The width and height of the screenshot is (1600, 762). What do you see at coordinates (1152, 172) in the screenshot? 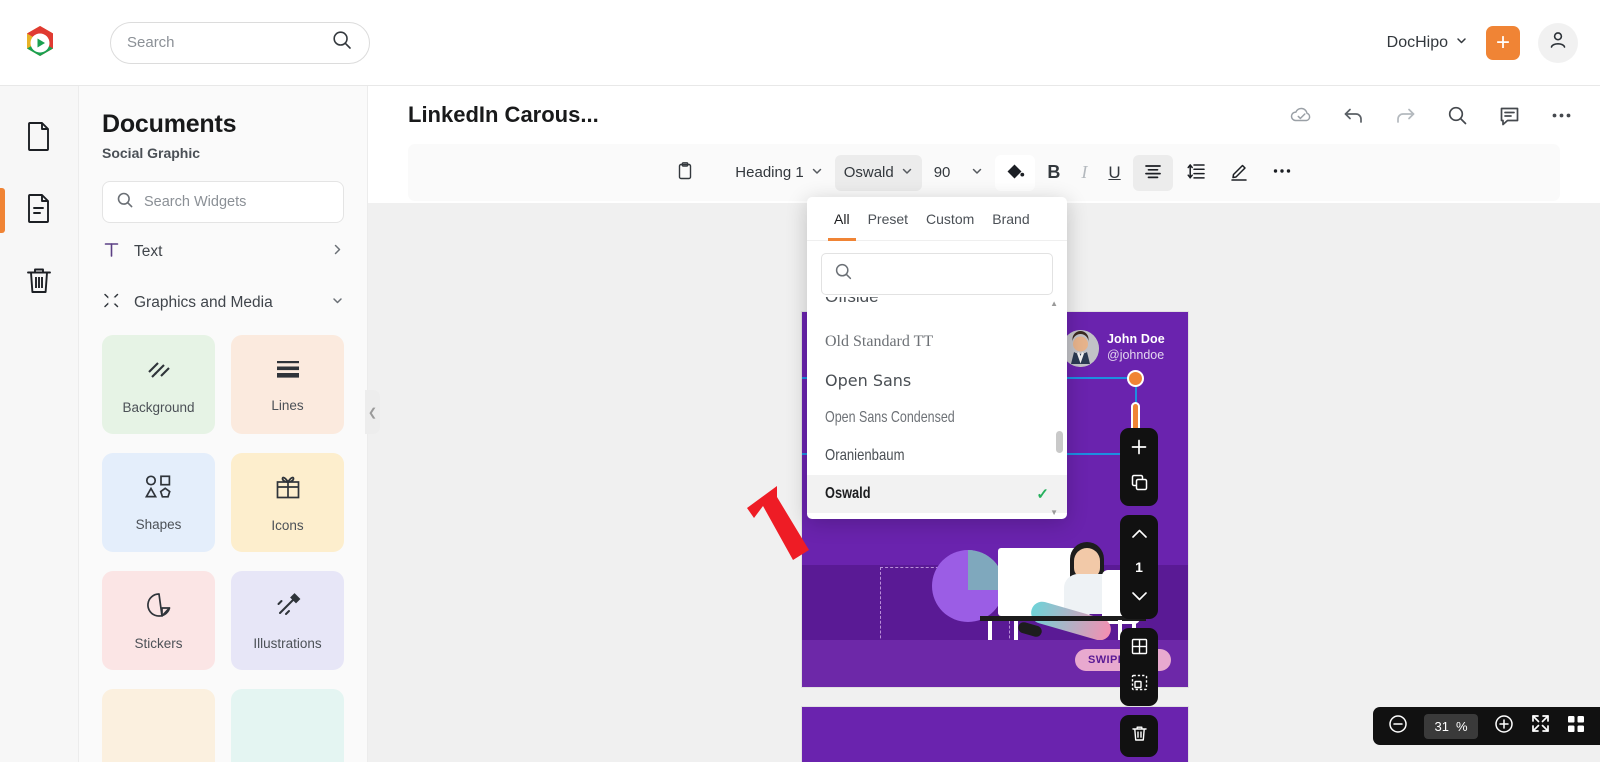
I see `align-button` at bounding box center [1152, 172].